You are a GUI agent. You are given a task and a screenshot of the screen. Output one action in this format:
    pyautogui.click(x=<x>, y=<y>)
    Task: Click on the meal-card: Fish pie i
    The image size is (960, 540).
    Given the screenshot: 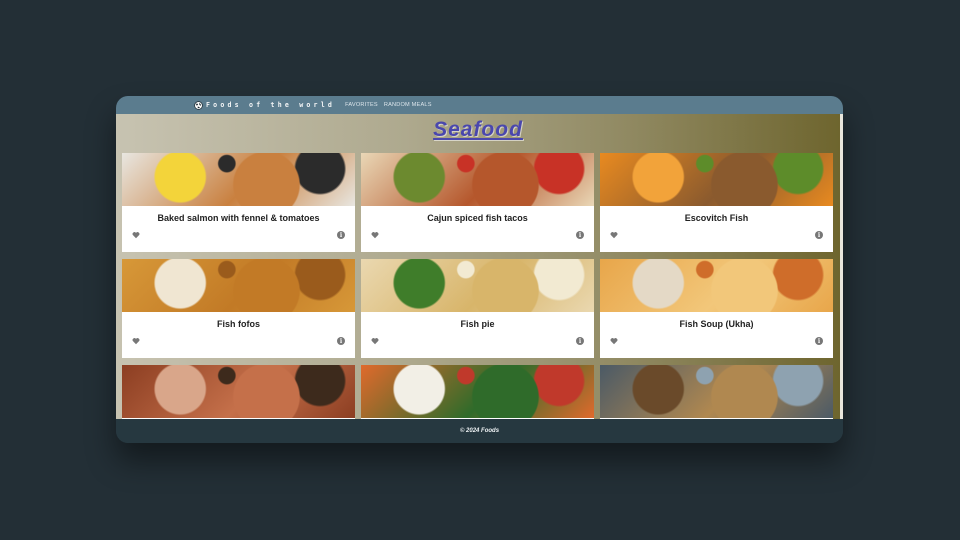 What is the action you would take?
    pyautogui.click(x=477, y=308)
    